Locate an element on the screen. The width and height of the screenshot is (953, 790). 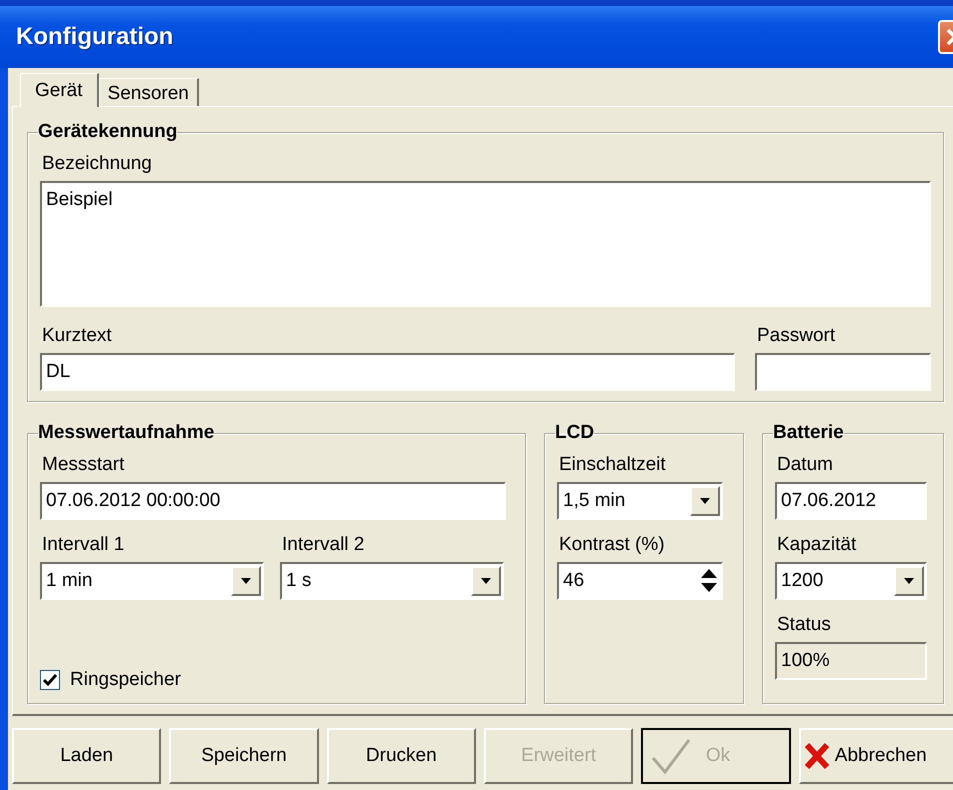
dialog-button: Laden is located at coordinates (87, 756).